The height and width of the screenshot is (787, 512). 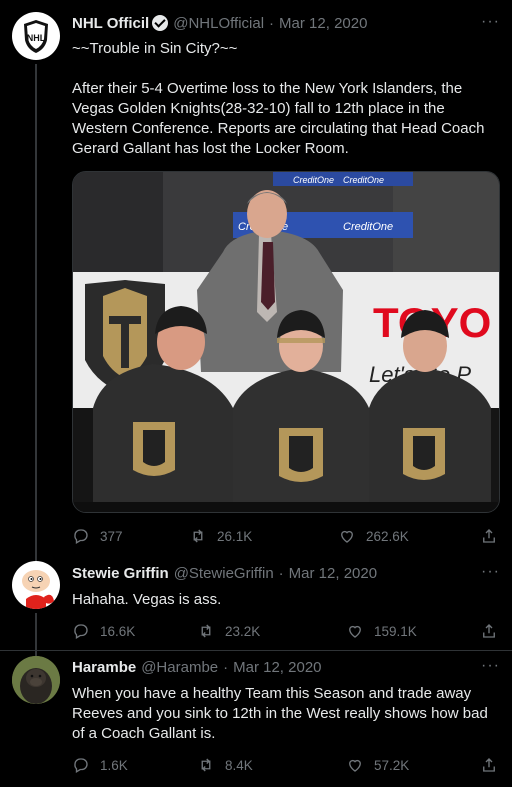 I want to click on verified-badge-icon, so click(x=160, y=23).